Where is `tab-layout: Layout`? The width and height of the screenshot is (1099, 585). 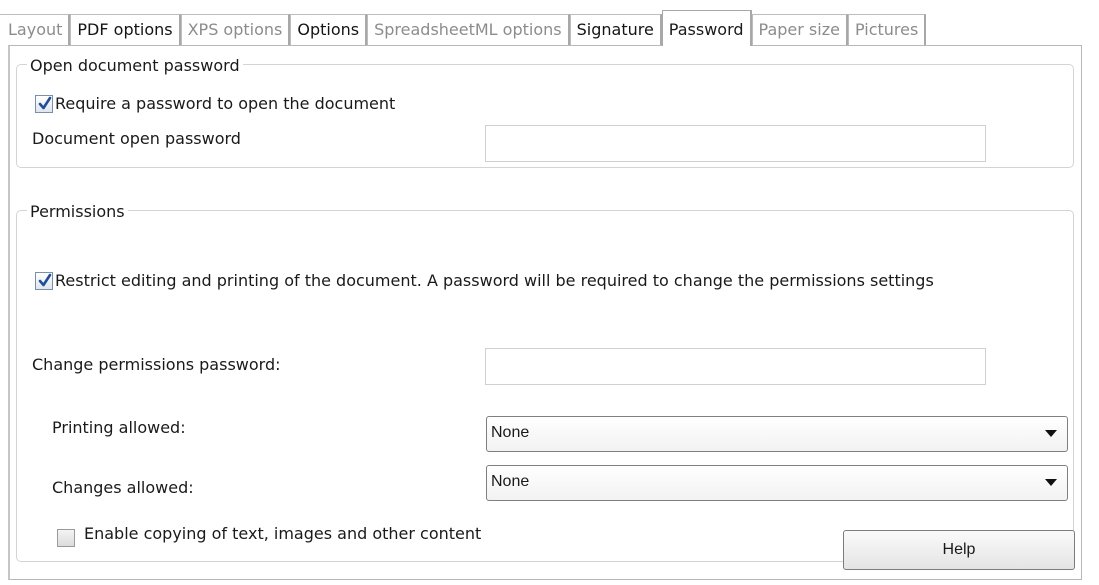
tab-layout: Layout is located at coordinates (35, 30).